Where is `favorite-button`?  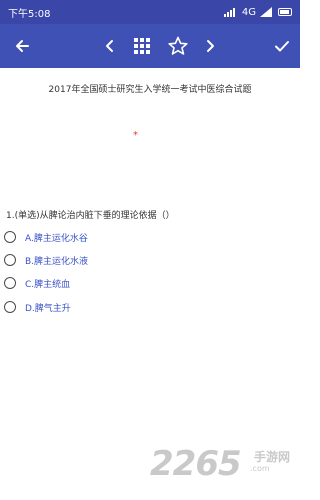
favorite-button is located at coordinates (178, 46).